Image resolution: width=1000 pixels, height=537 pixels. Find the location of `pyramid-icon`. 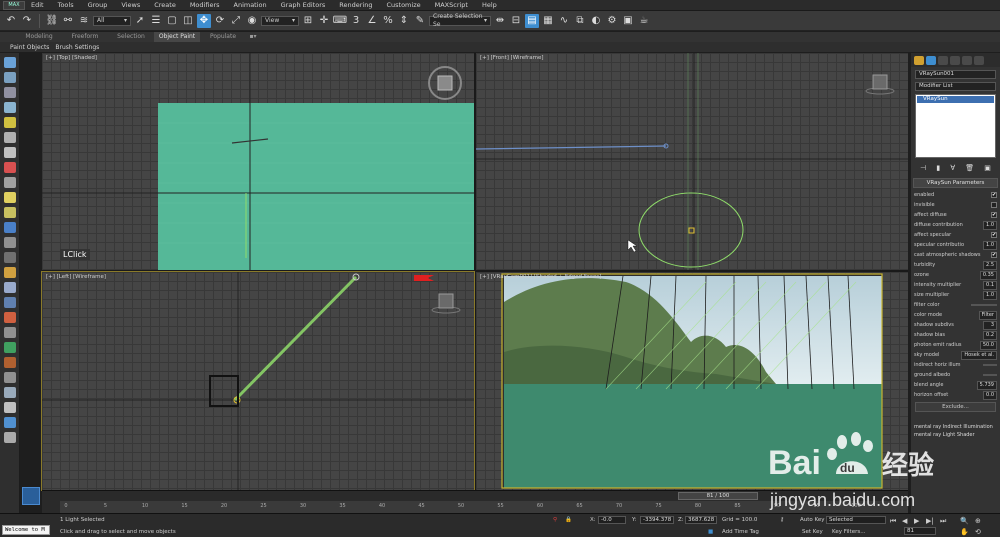

pyramid-icon is located at coordinates (9, 257).